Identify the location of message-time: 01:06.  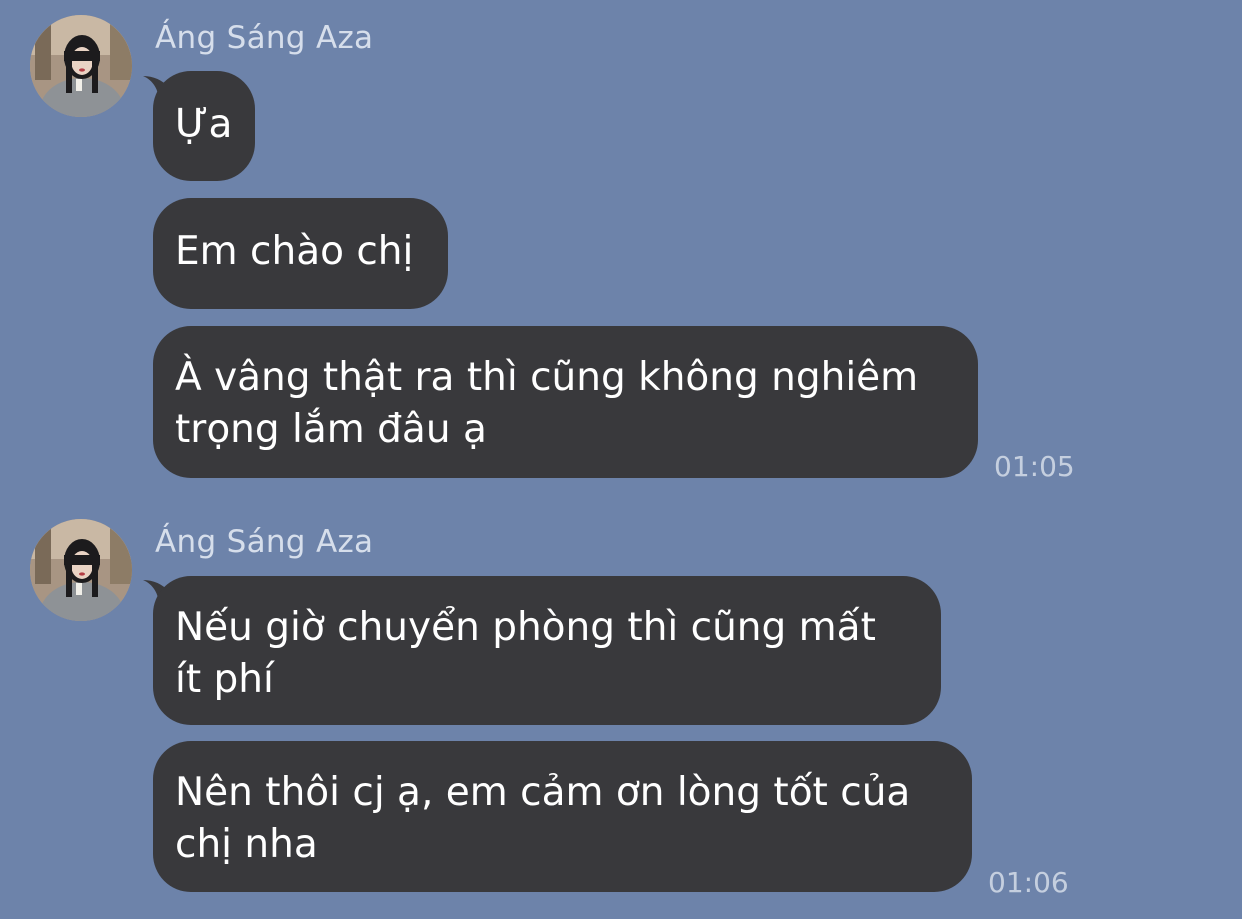
(1028, 882).